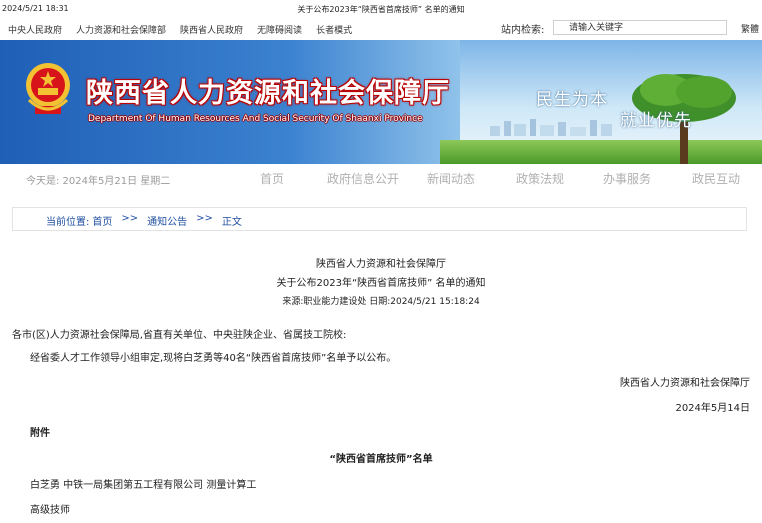  I want to click on banner-title: 陕西省人力资源和社会保障厅, so click(268, 93).